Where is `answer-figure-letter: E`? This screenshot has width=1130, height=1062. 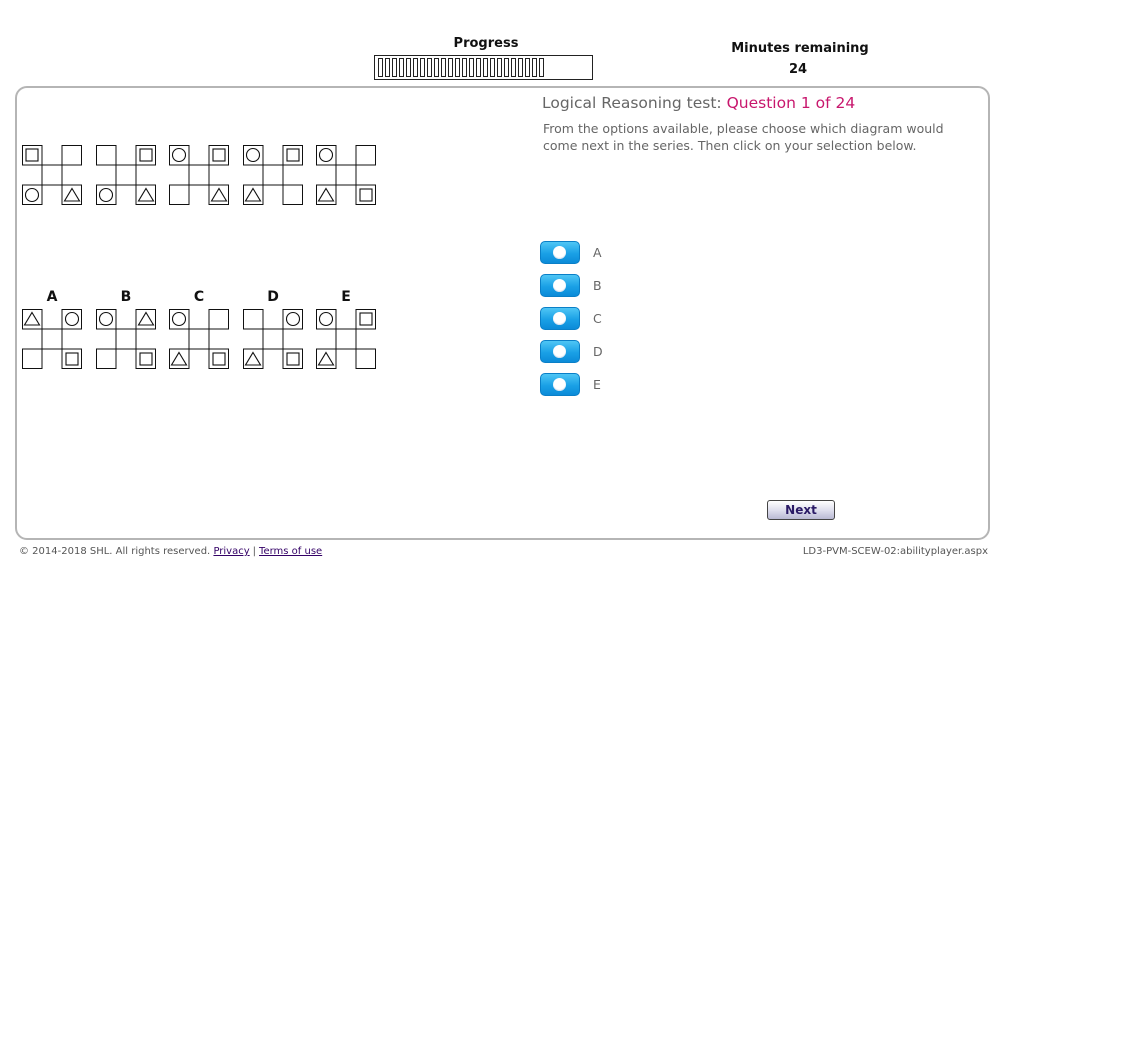 answer-figure-letter: E is located at coordinates (346, 297).